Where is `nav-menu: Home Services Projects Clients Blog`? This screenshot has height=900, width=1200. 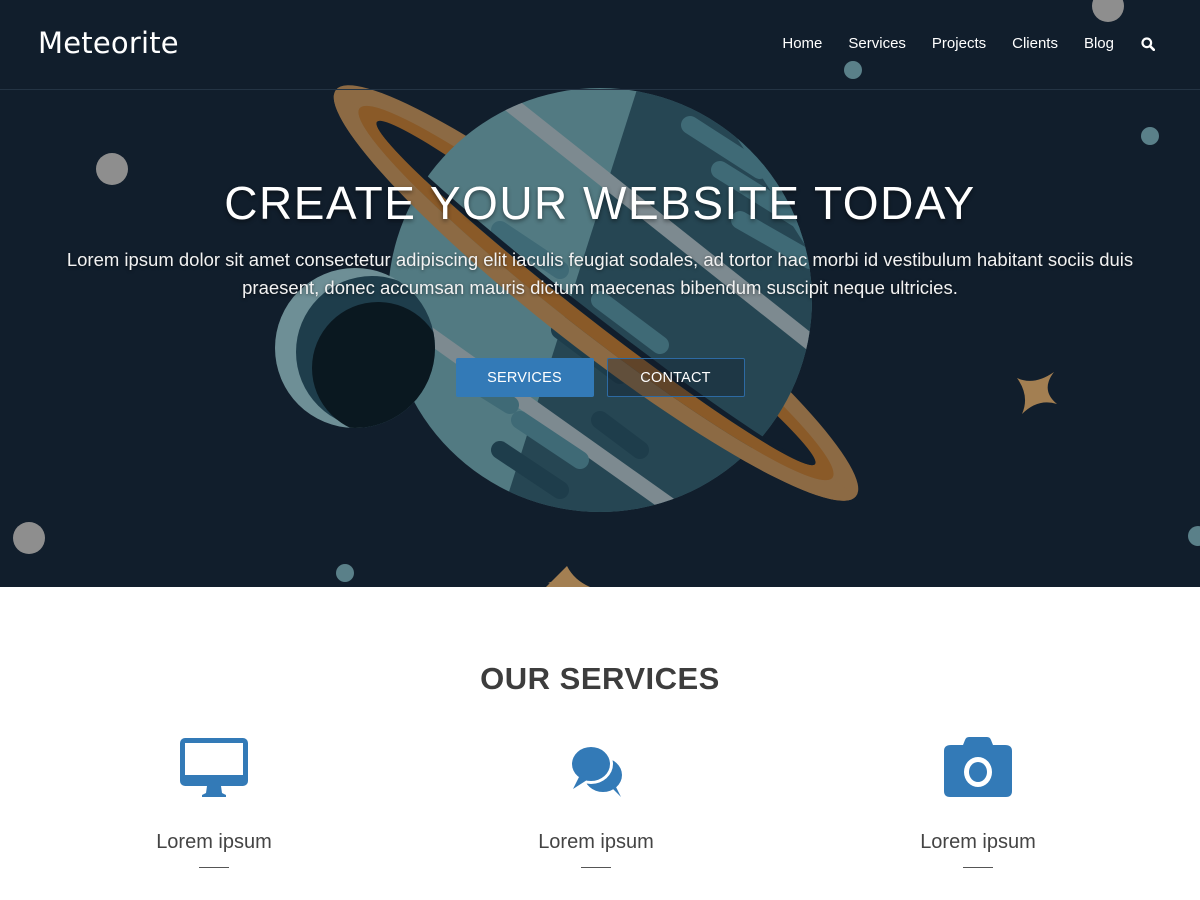 nav-menu: Home Services Projects Clients Blog is located at coordinates (969, 43).